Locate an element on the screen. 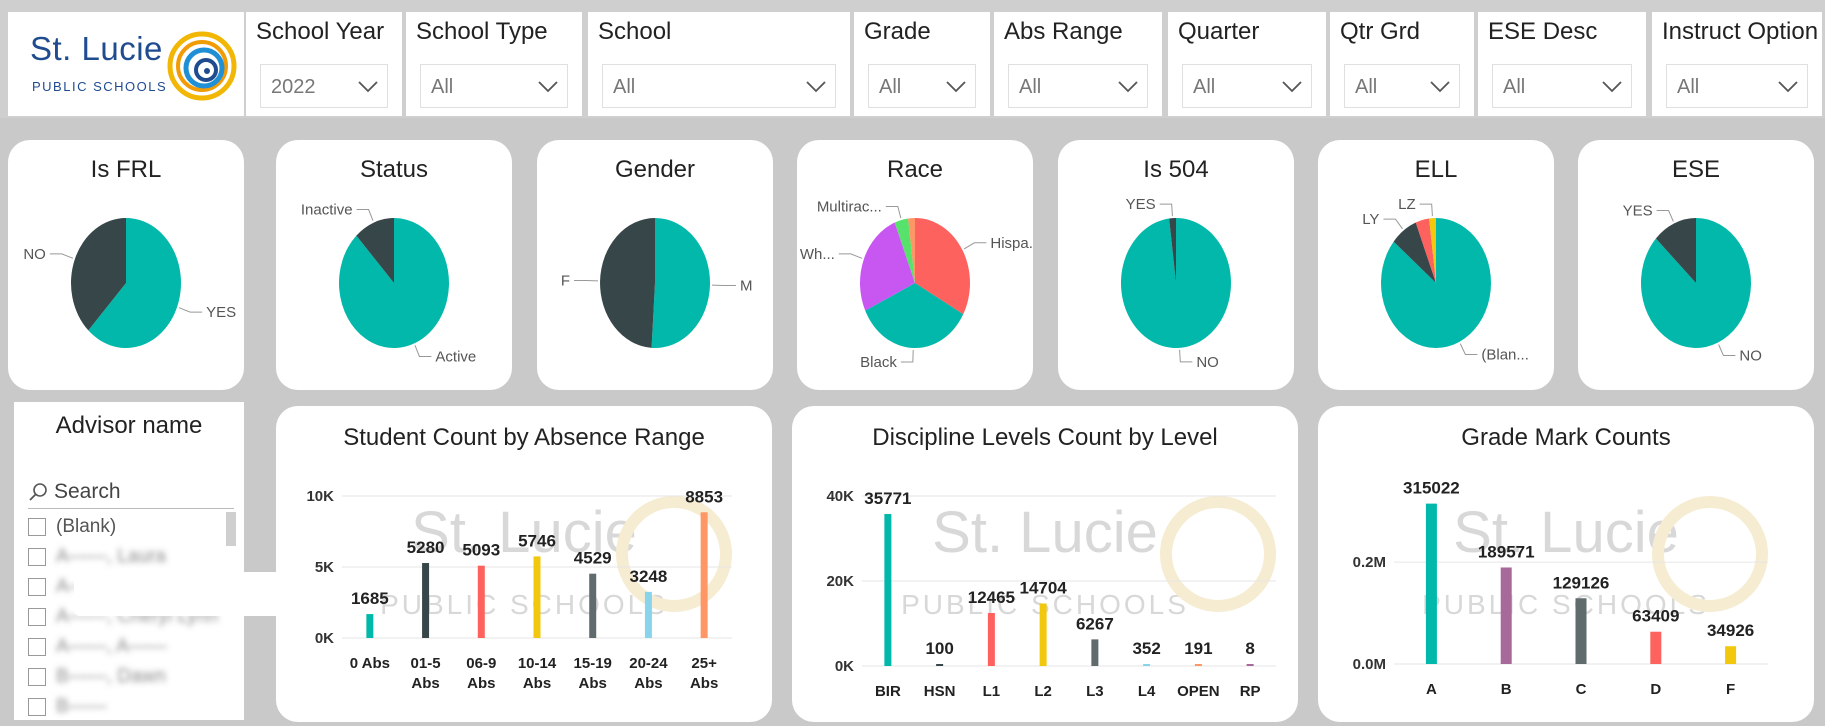  category-label: F is located at coordinates (1730, 689).